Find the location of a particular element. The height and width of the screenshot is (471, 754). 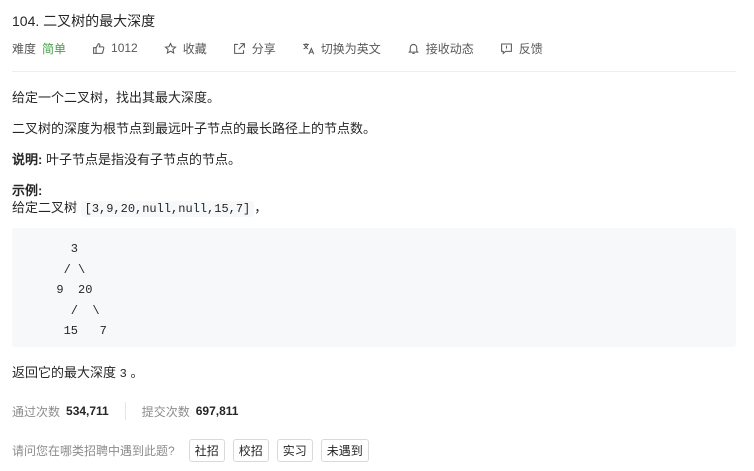

thumbs-up-icon is located at coordinates (99, 48).